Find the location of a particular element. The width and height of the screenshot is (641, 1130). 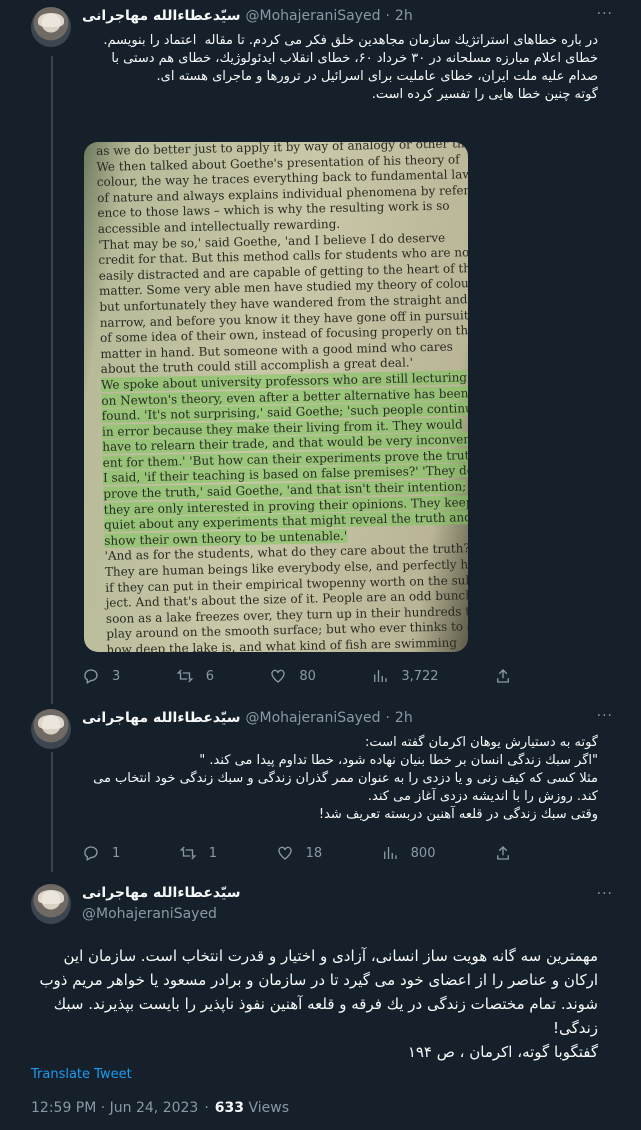

reply-count: 1 is located at coordinates (116, 853).